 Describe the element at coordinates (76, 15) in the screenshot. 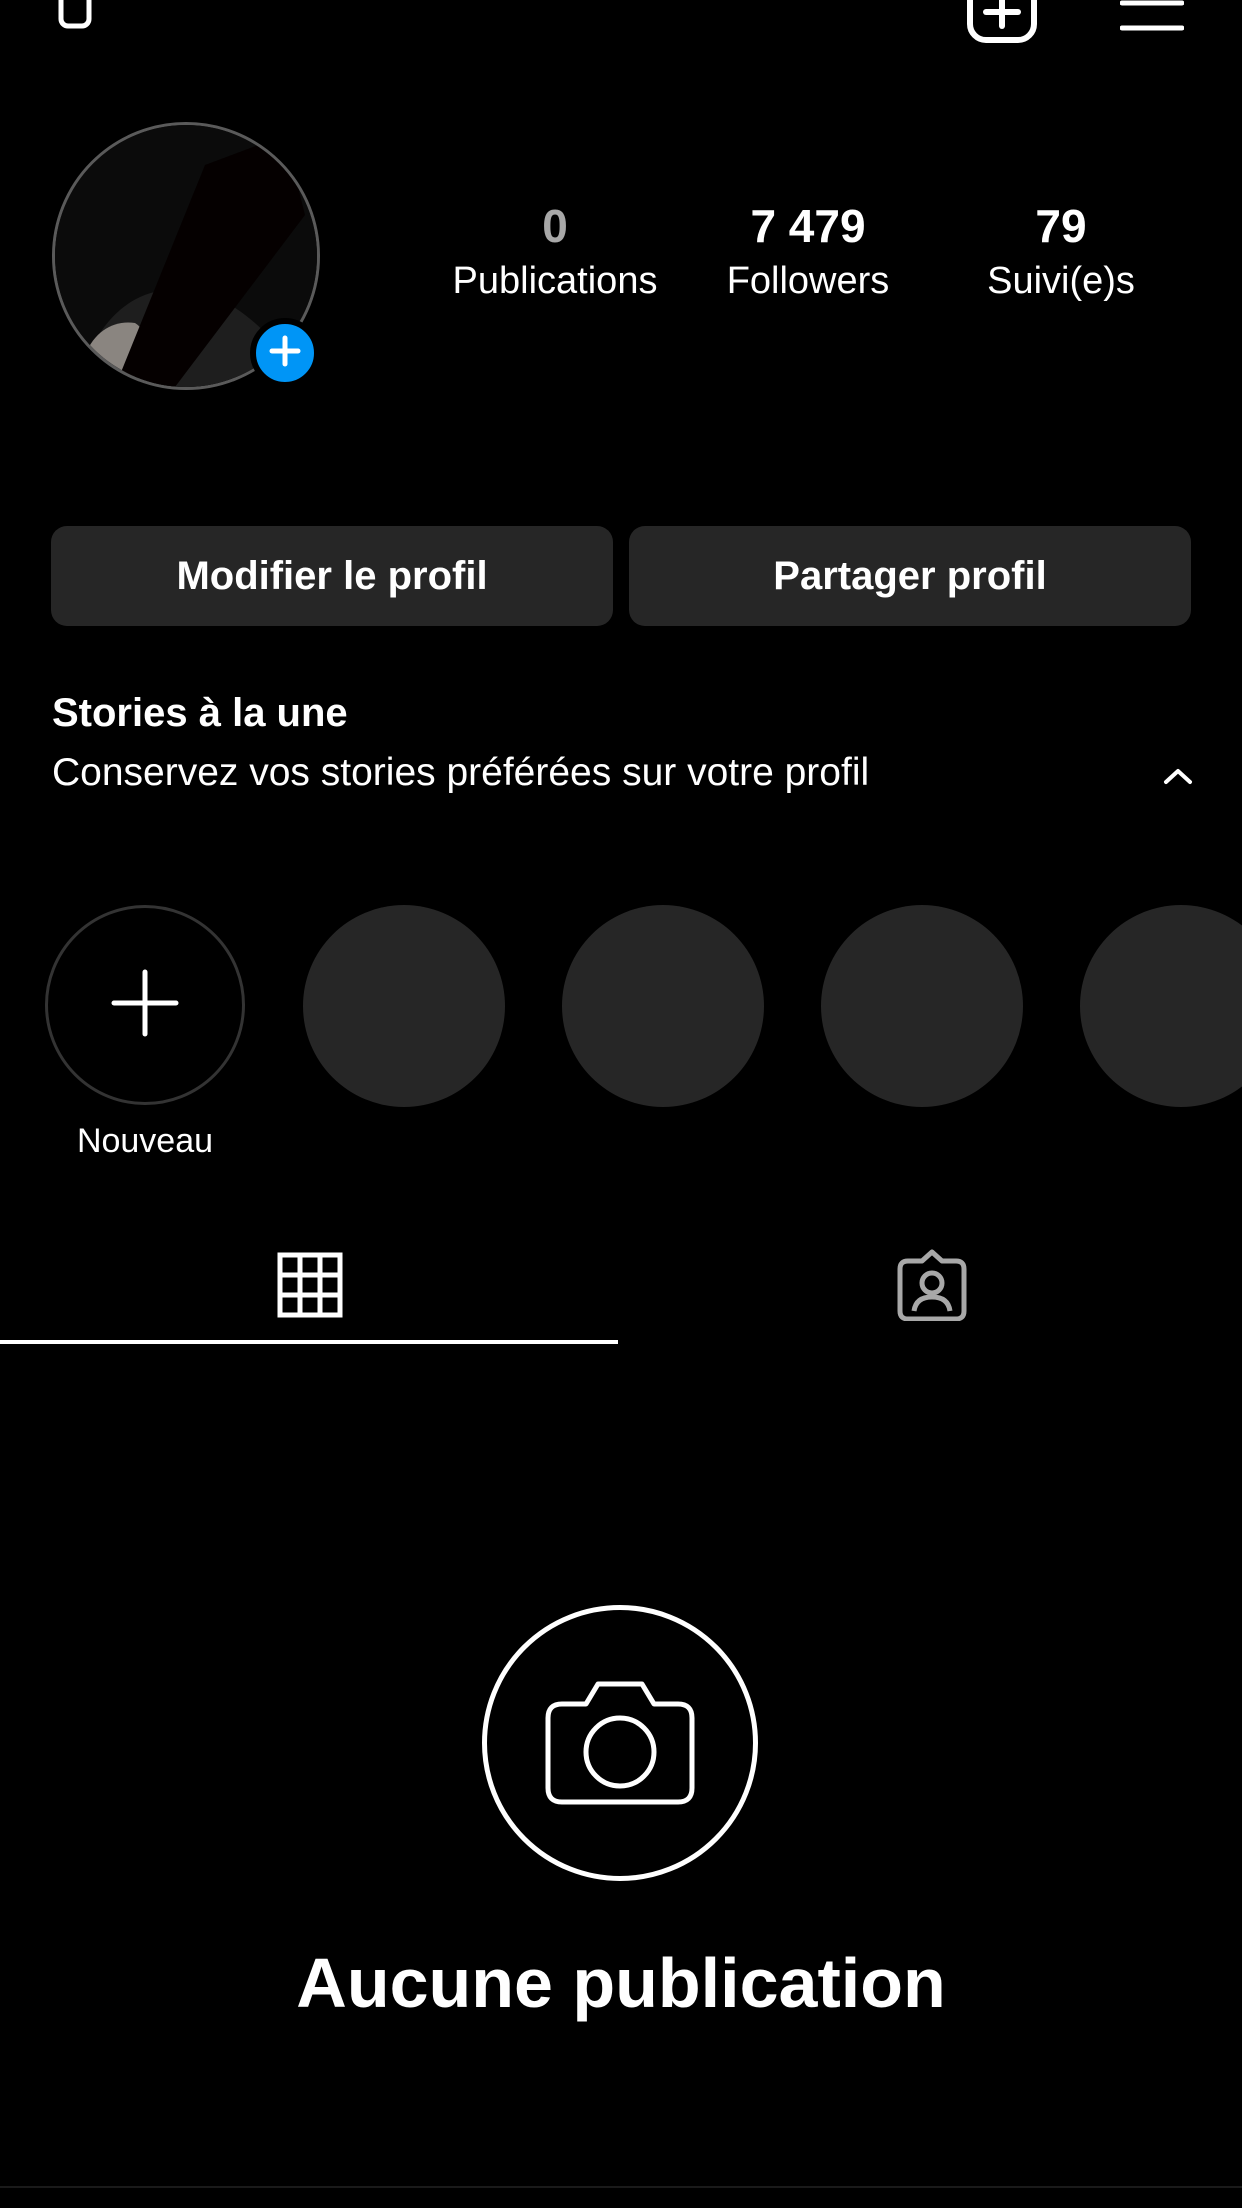

I see `threads-icon` at that location.